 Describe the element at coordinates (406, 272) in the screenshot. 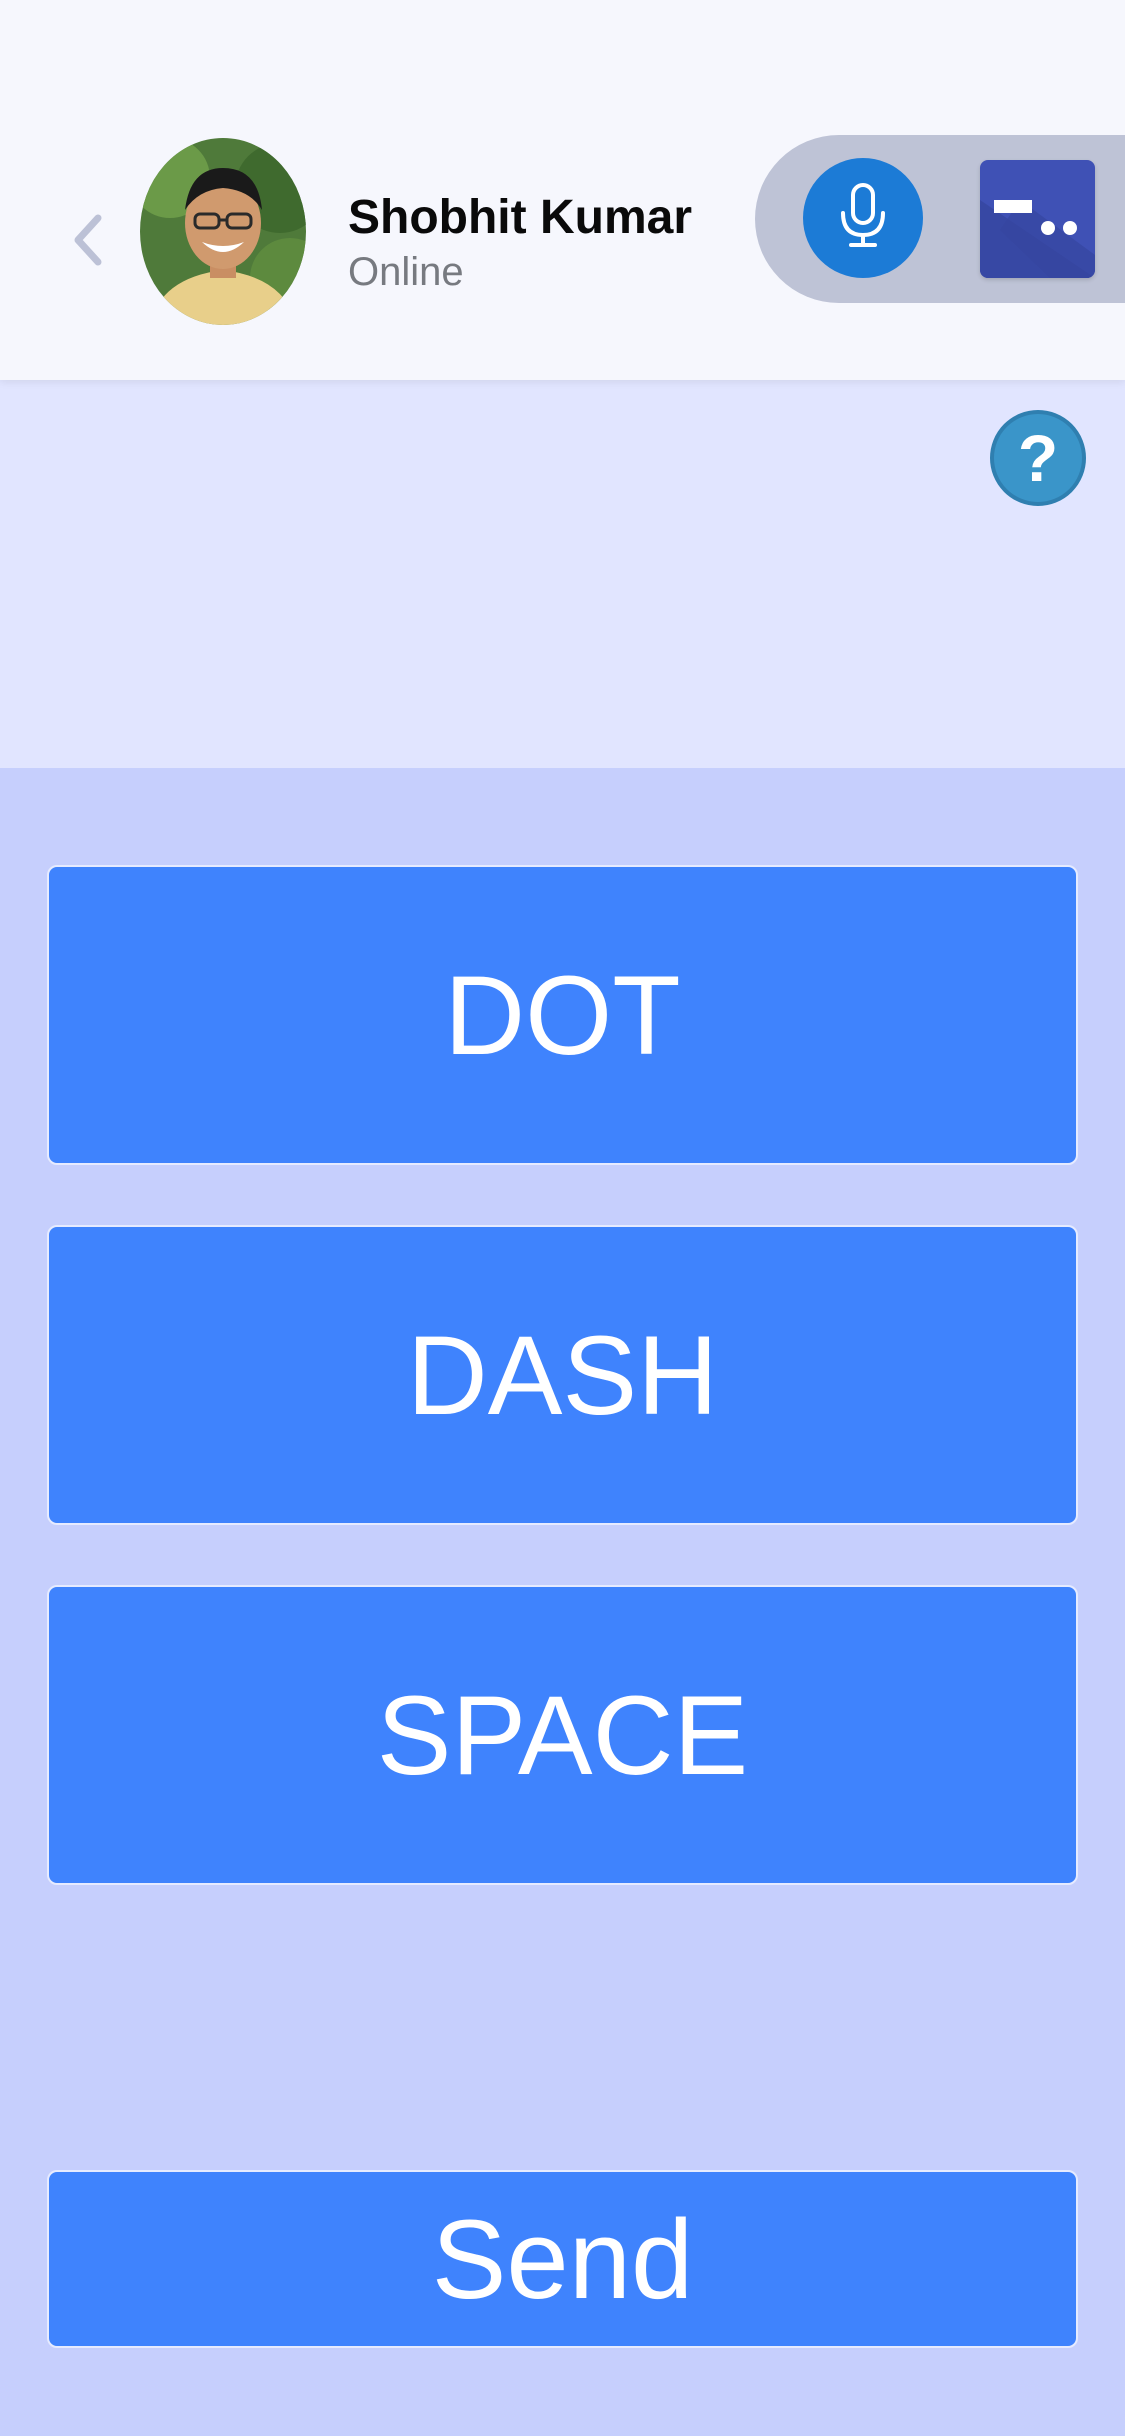

I see `contact-status: Online` at that location.